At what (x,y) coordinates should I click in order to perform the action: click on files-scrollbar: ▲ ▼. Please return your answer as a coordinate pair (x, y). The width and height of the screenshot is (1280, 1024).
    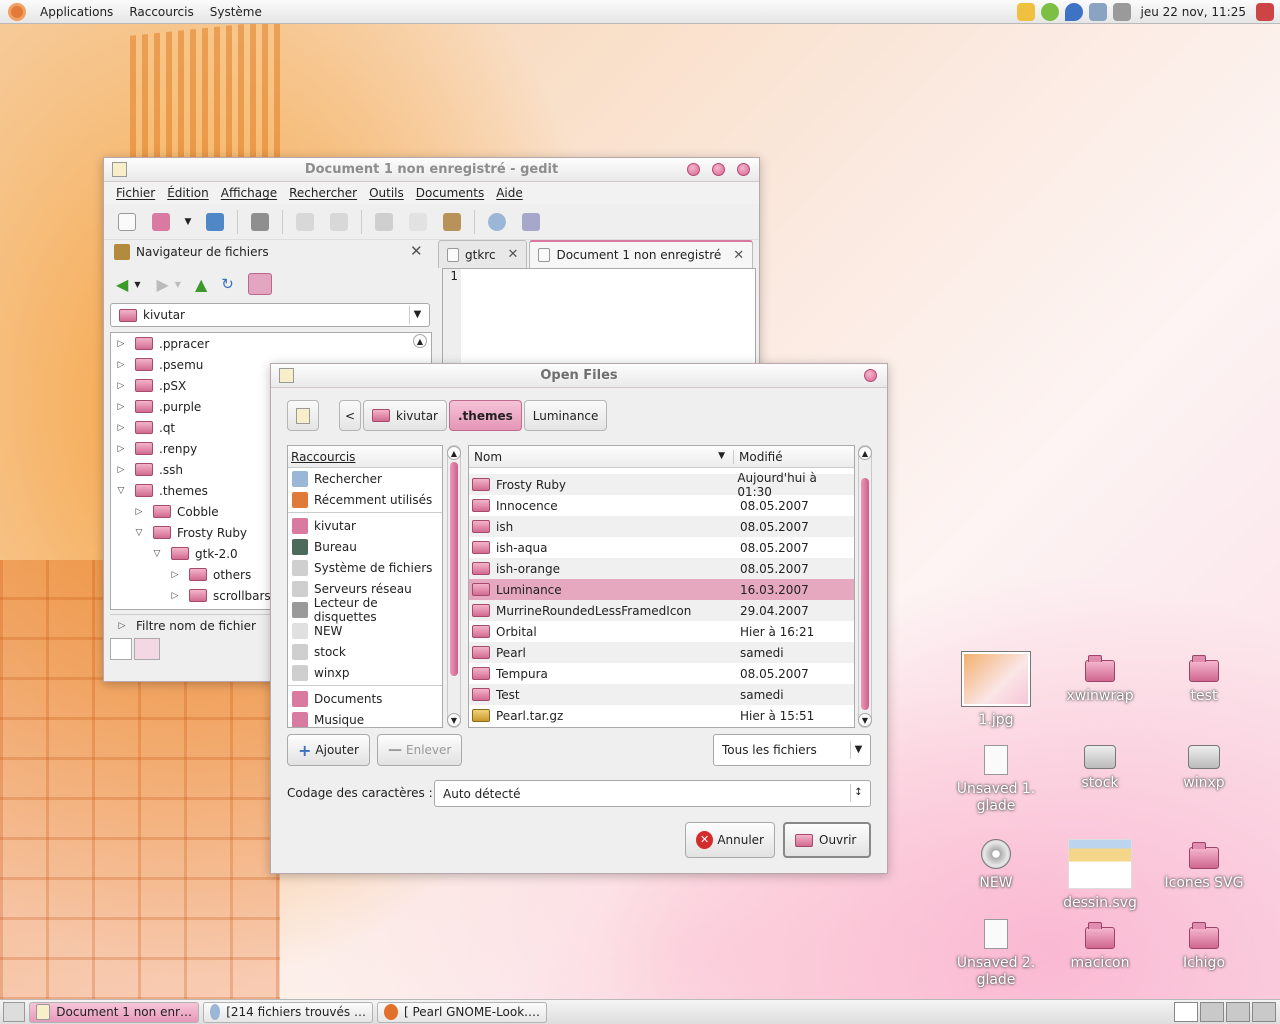
    Looking at the image, I should click on (865, 586).